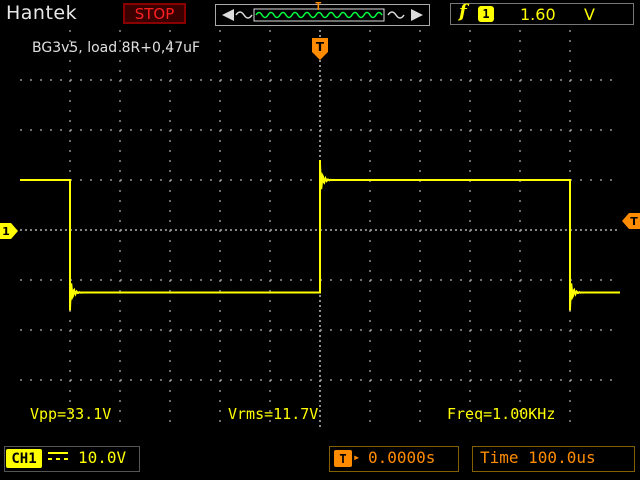 The height and width of the screenshot is (480, 640). What do you see at coordinates (357, 457) in the screenshot?
I see `trigger-position-arrow-icon: ▸` at bounding box center [357, 457].